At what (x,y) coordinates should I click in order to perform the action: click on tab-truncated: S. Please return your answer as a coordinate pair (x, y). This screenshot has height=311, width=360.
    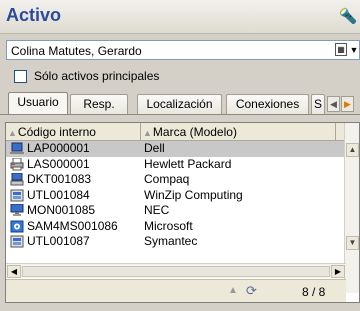
    Looking at the image, I should click on (318, 104).